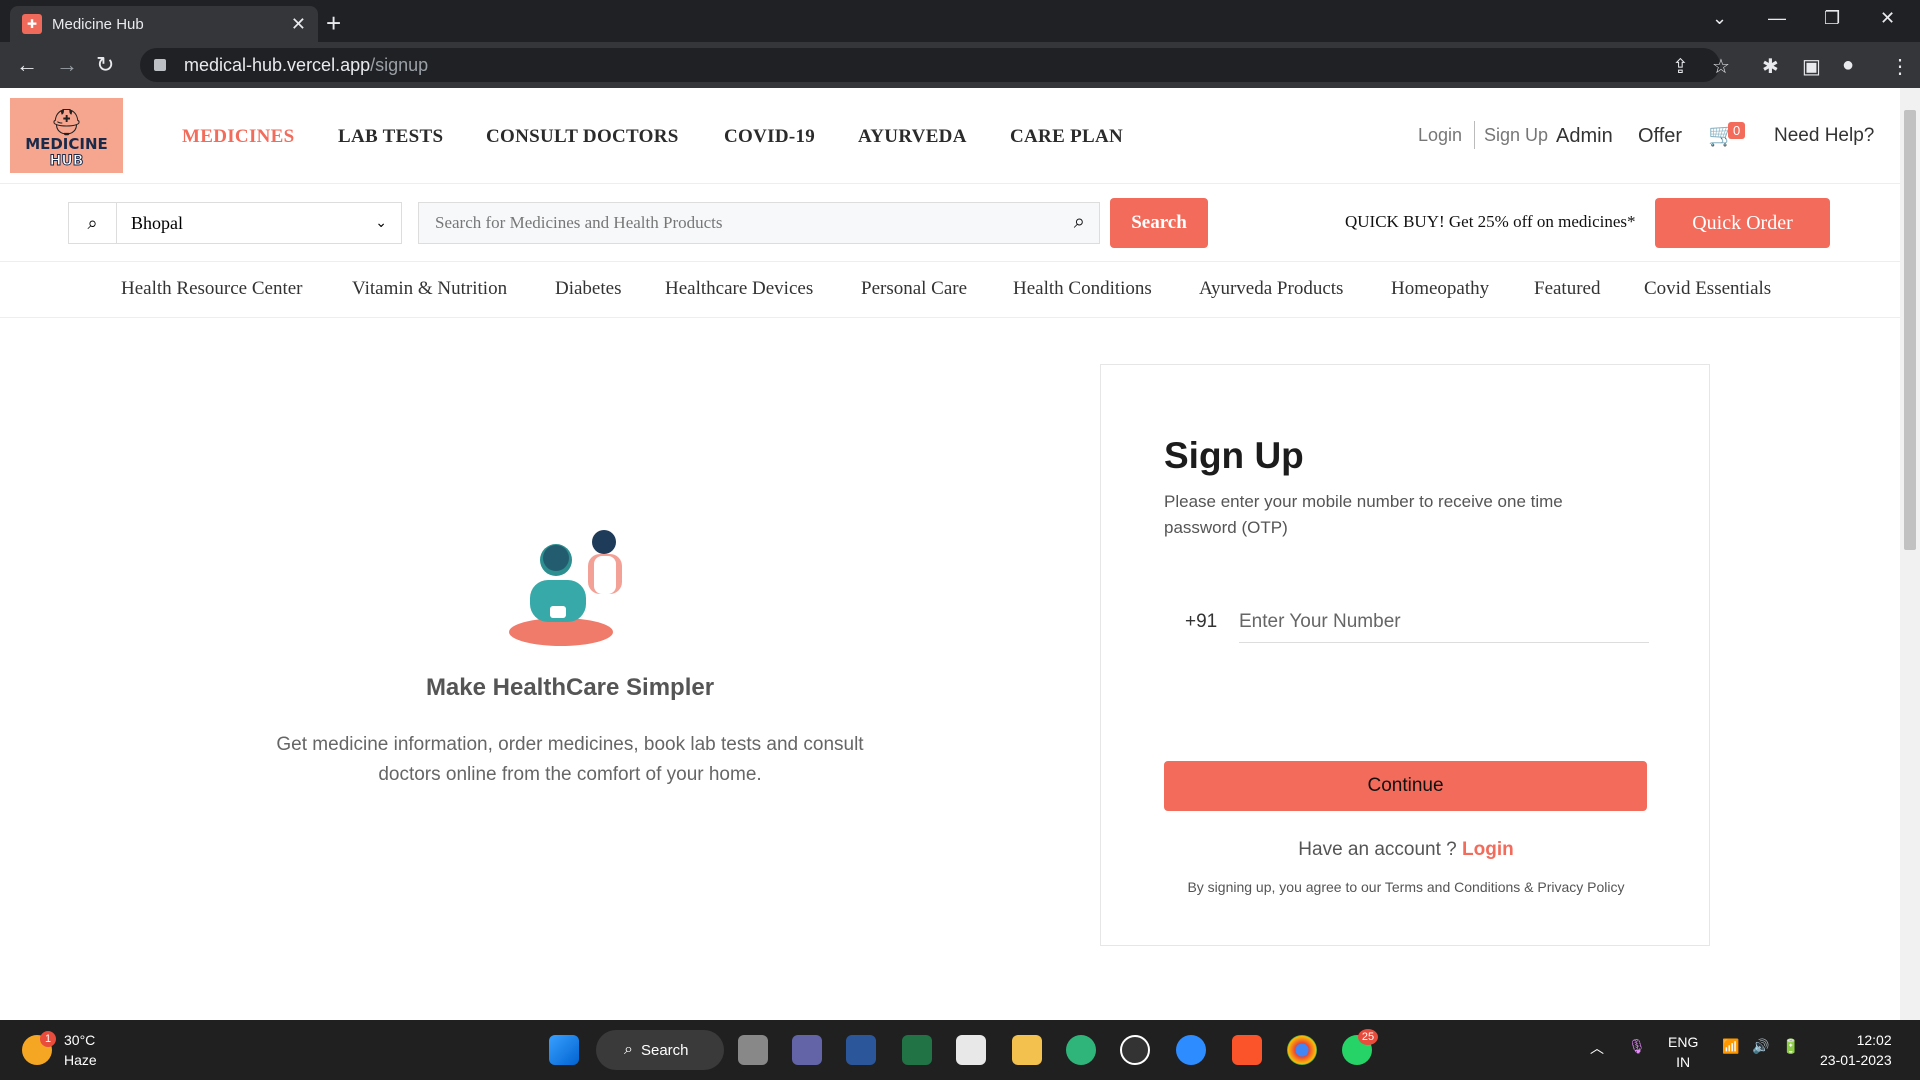 The image size is (1920, 1080). Describe the element at coordinates (238, 137) in the screenshot. I see `nav-medicines: MEDICINES` at that location.